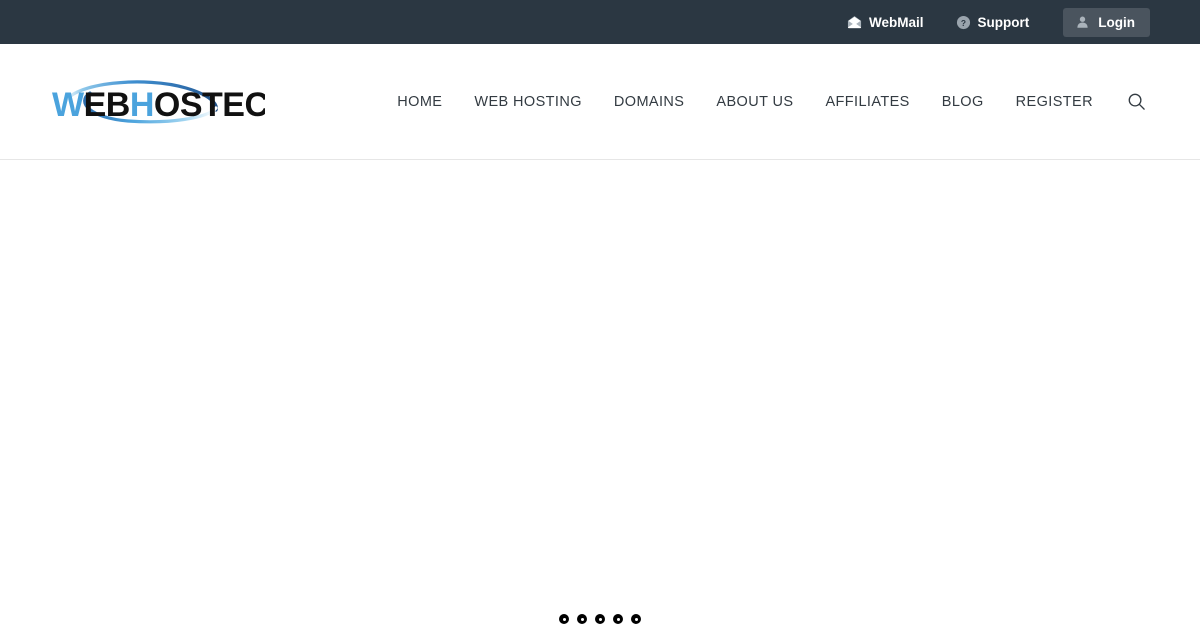 The width and height of the screenshot is (1200, 634). Describe the element at coordinates (600, 22) in the screenshot. I see `top-utility-bar: WebMail ? Support Login` at that location.